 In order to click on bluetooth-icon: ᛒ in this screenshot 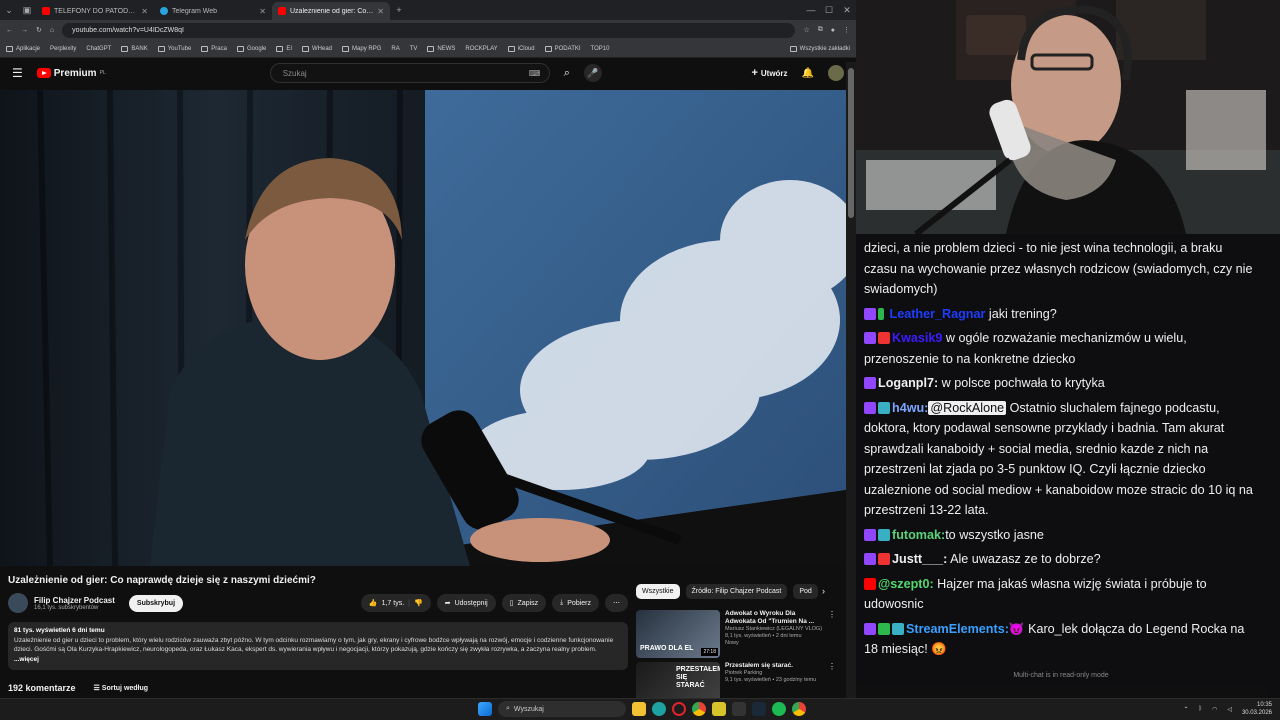, I will do `click(1200, 709)`.